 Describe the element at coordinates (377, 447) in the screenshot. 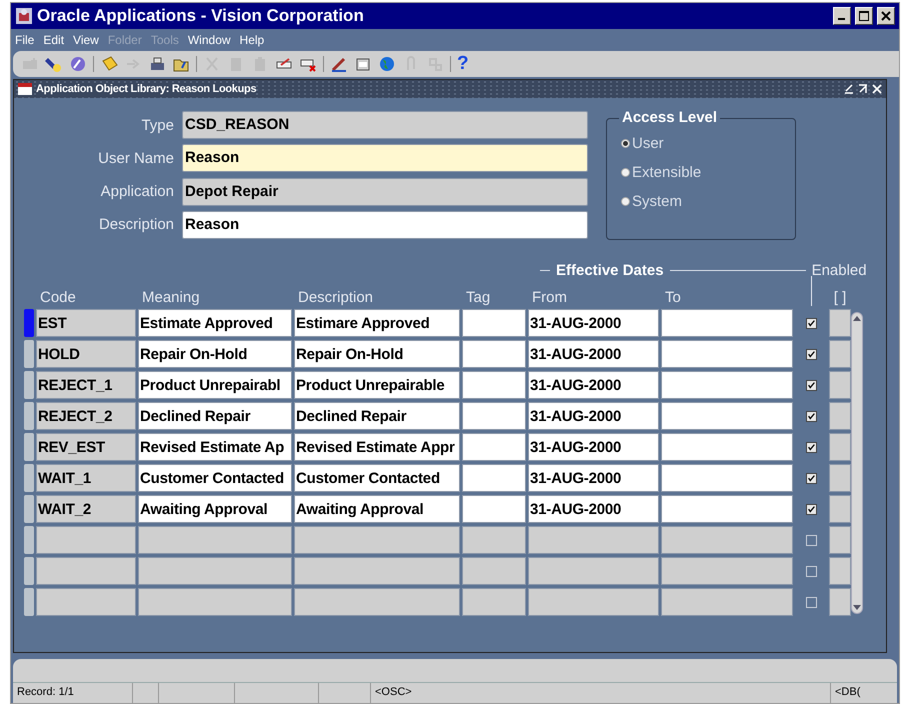

I see `table-cell: Revised Estimate Appr` at that location.